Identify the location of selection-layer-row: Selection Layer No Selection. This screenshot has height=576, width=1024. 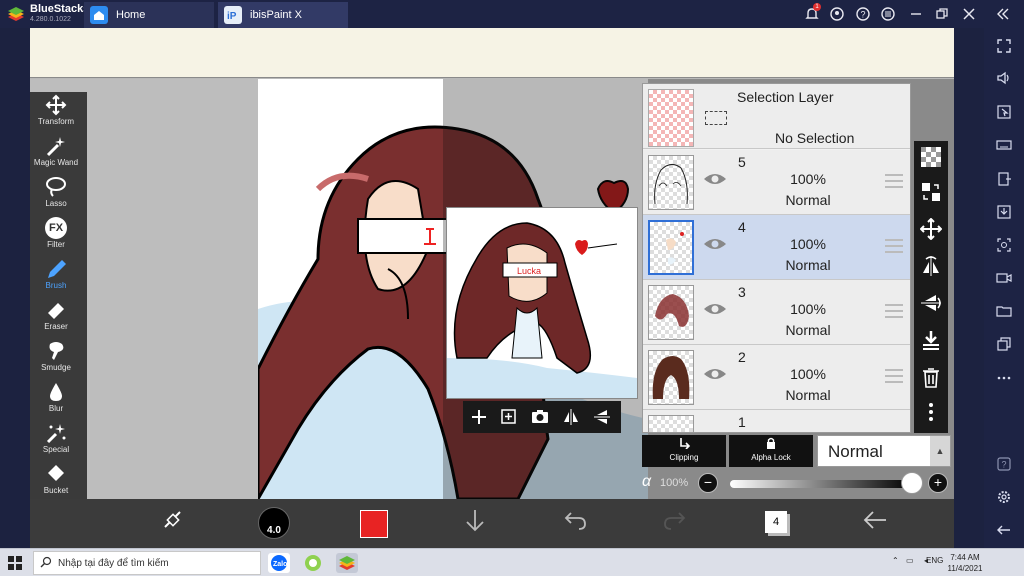
(776, 116).